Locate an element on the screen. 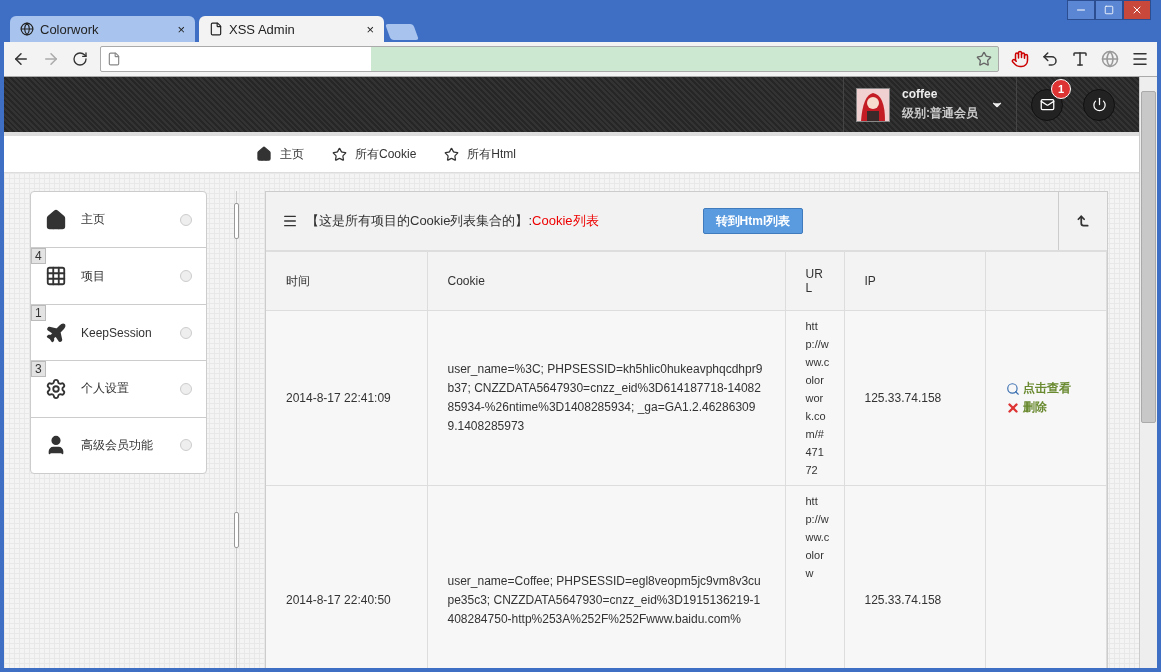 This screenshot has height=672, width=1161. list-icon is located at coordinates (290, 221).